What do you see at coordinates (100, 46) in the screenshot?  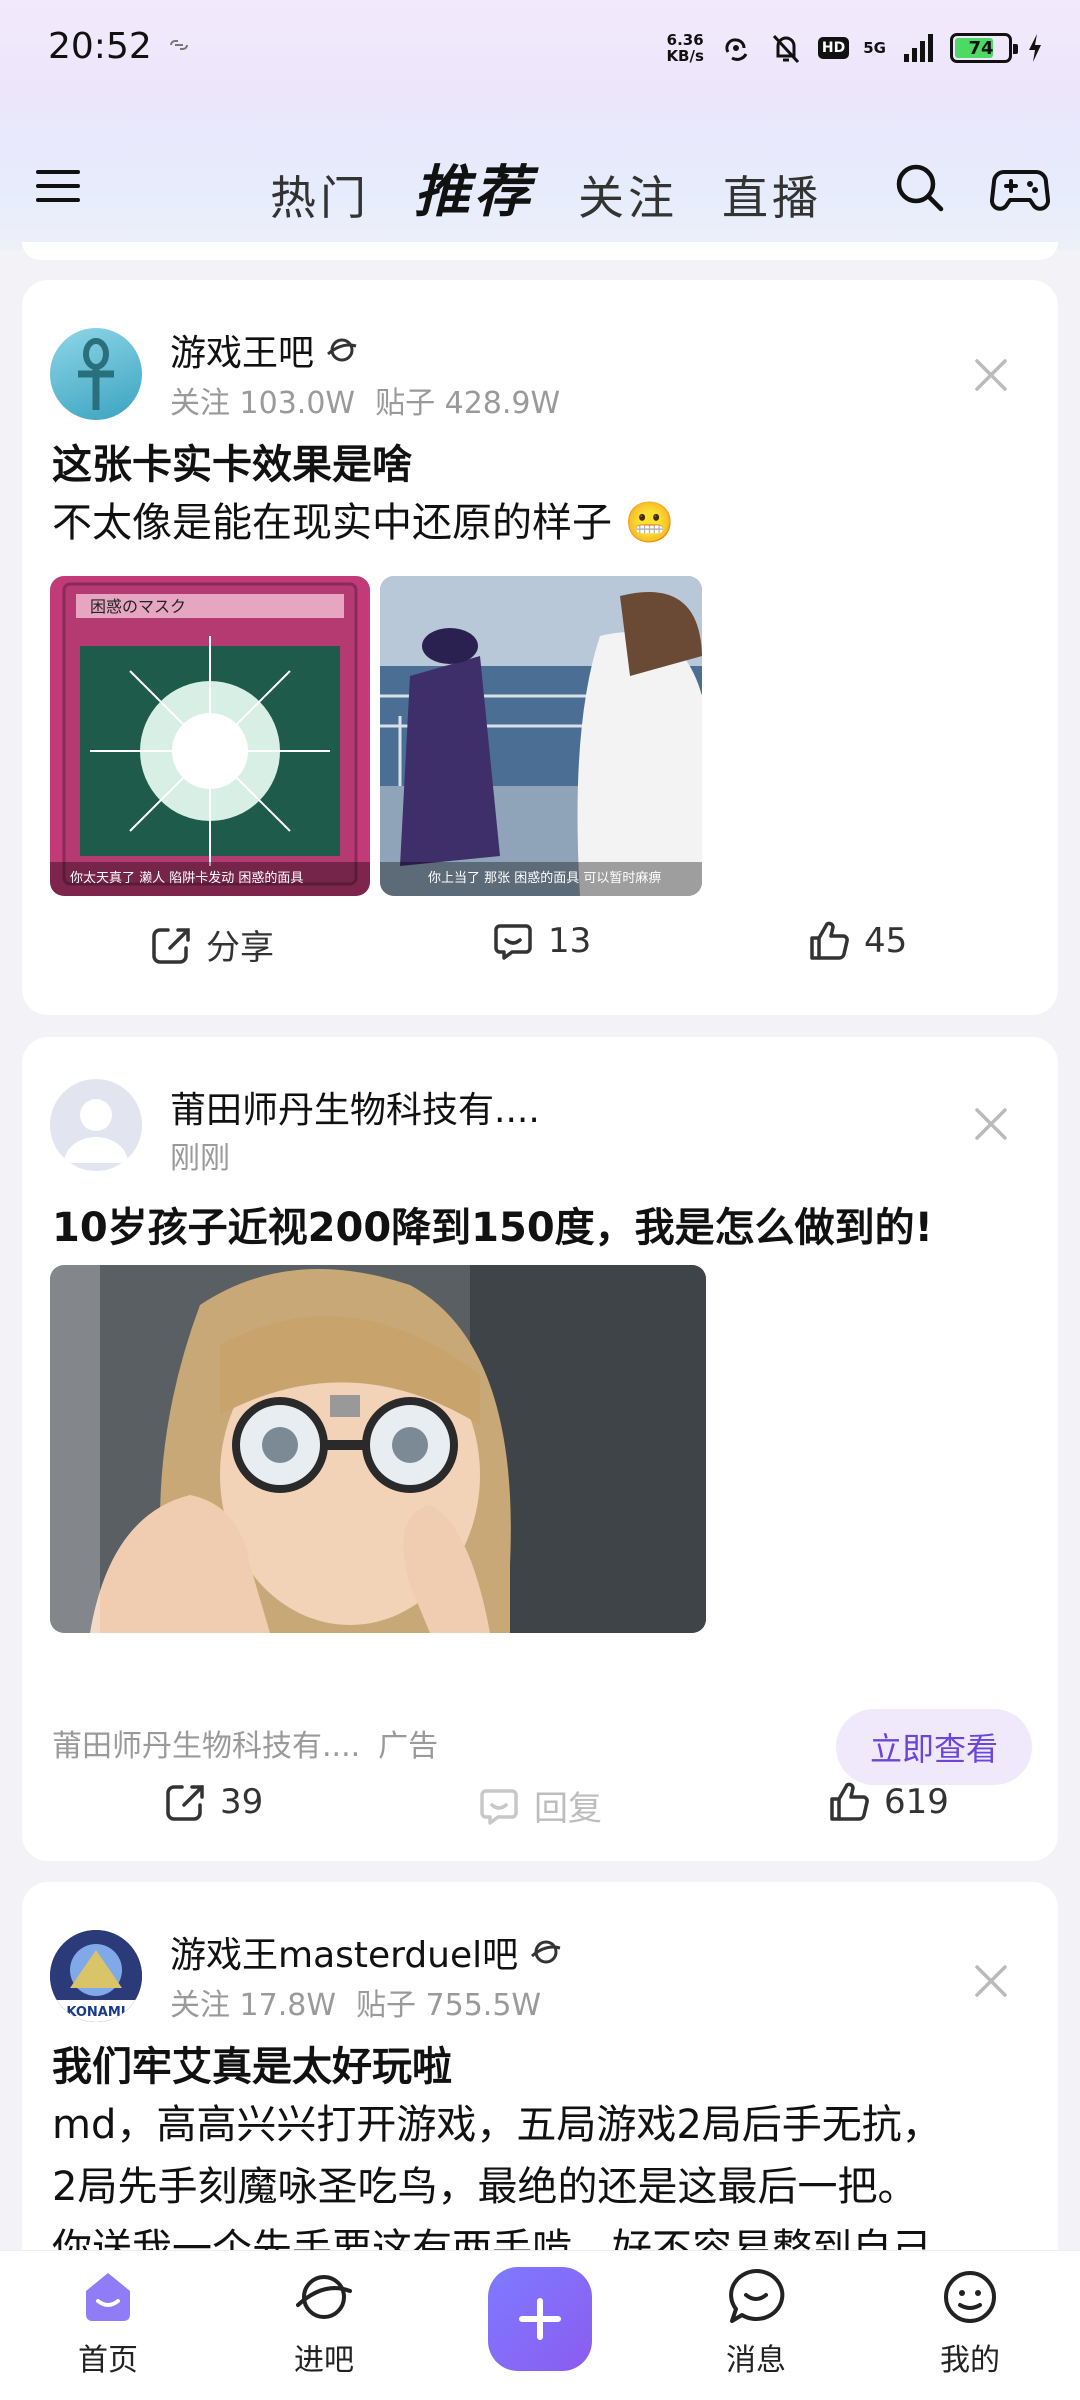 I see `clock: 20:52` at bounding box center [100, 46].